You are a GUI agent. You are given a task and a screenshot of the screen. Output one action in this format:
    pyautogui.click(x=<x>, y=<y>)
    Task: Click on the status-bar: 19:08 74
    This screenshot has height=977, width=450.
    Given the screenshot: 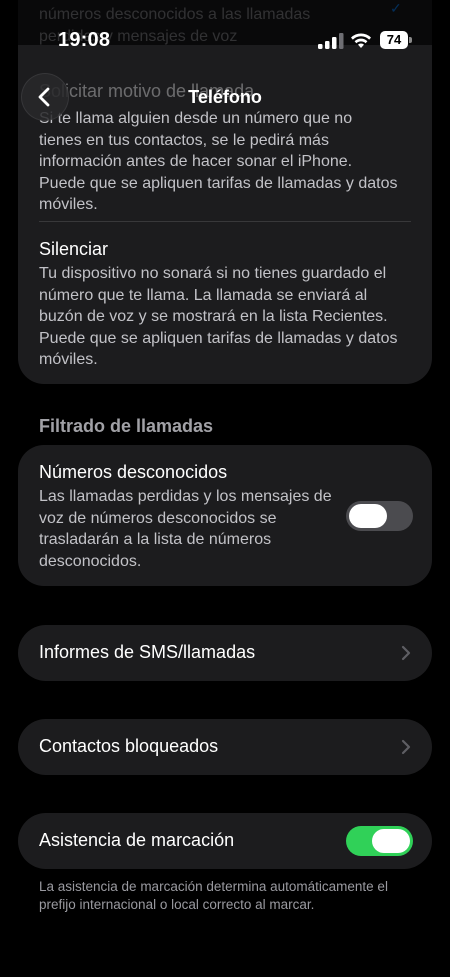 What is the action you would take?
    pyautogui.click(x=225, y=35)
    